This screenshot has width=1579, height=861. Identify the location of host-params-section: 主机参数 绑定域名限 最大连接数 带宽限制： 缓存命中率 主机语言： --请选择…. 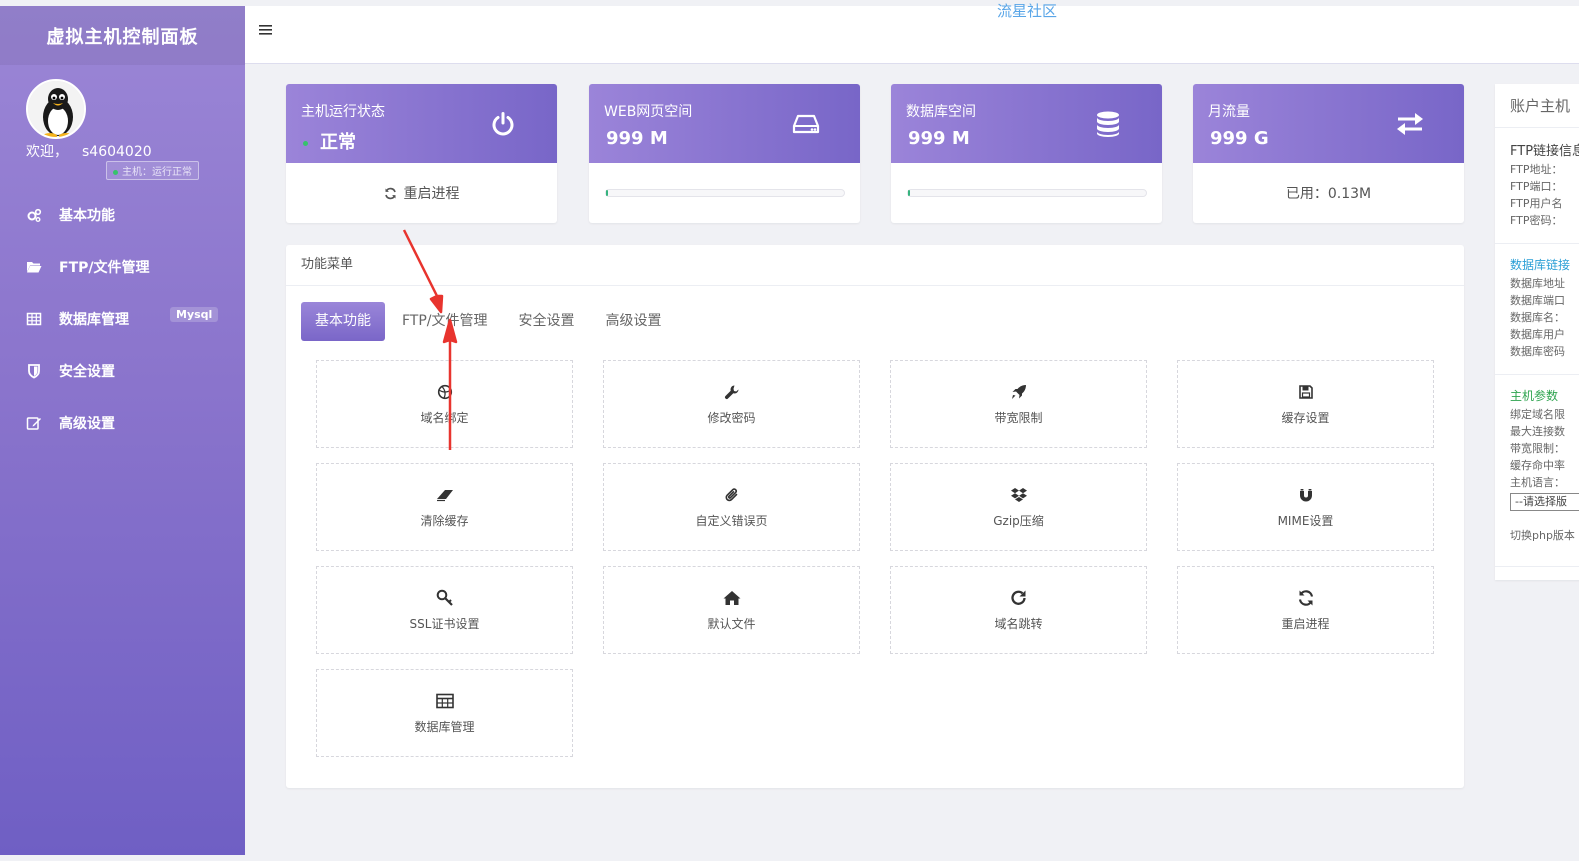
(1537, 459).